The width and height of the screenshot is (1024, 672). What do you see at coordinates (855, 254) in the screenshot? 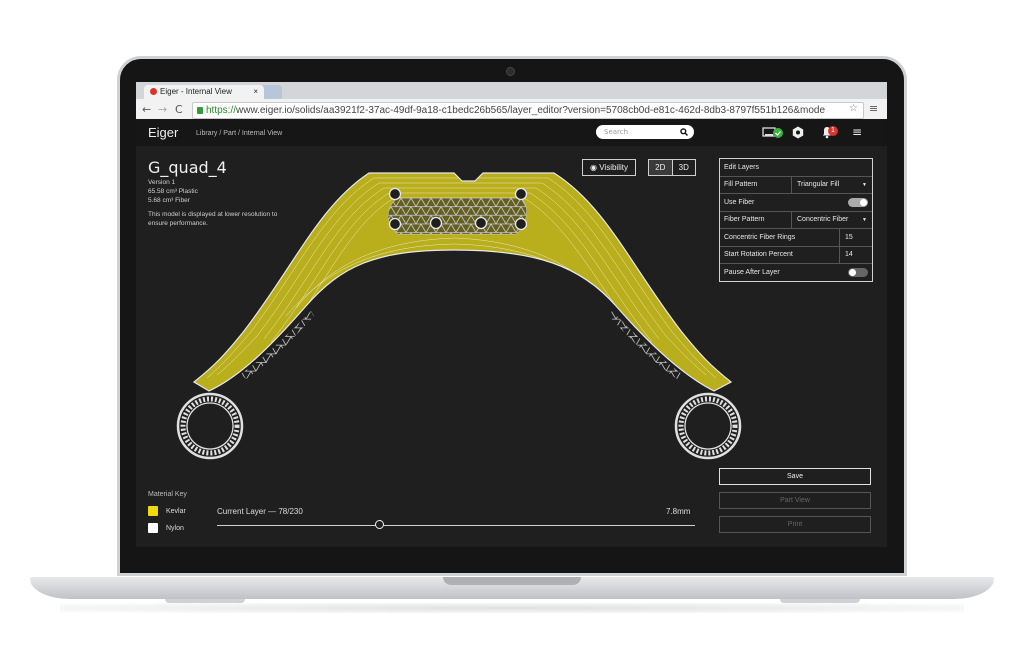
I see `rotation-input: 14` at bounding box center [855, 254].